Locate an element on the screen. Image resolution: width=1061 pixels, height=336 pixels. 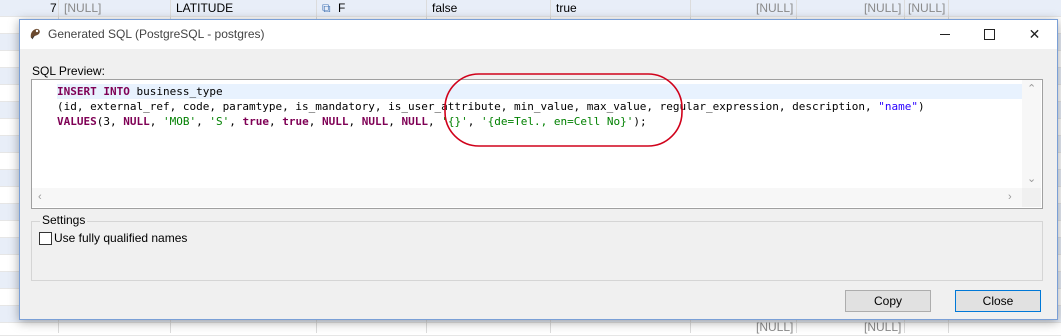
scroll-left-icon: ‹ is located at coordinates (40, 197).